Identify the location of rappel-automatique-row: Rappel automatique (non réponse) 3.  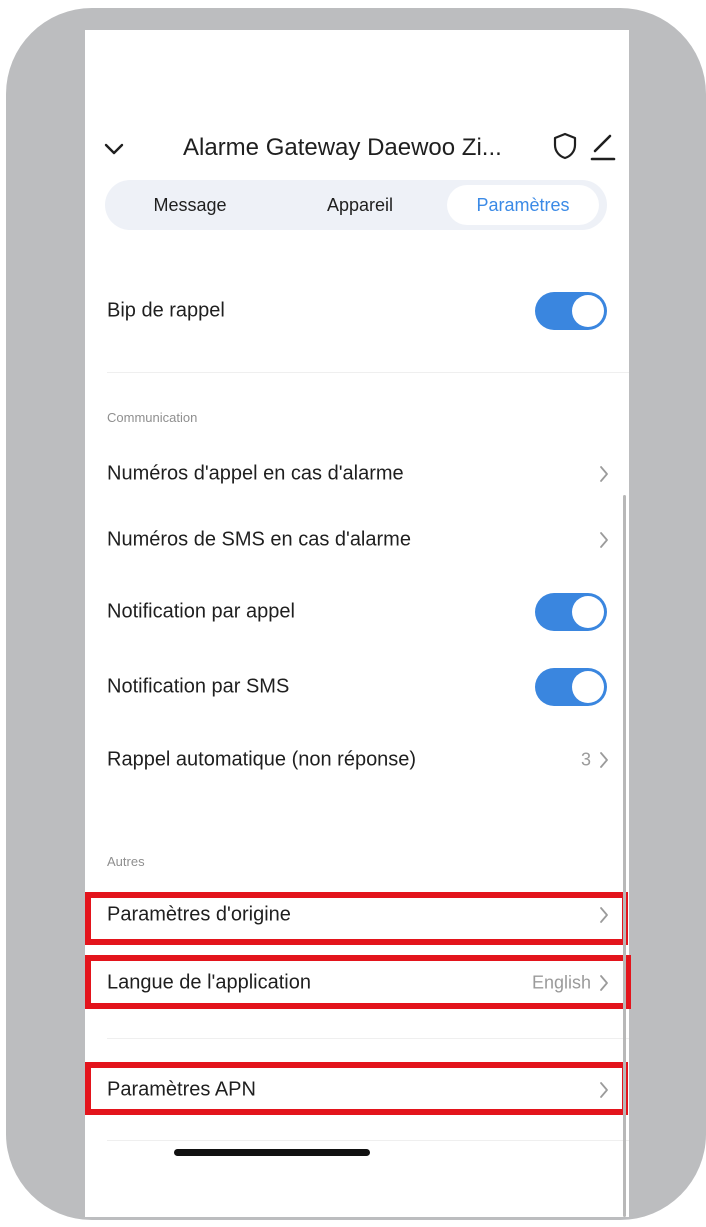
(357, 760).